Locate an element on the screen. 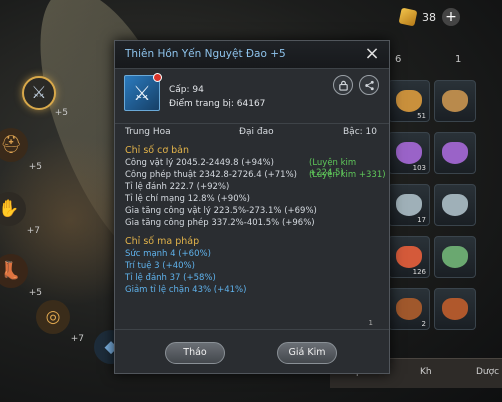 The height and width of the screenshot is (402, 502). currency-count: 38 is located at coordinates (429, 17).